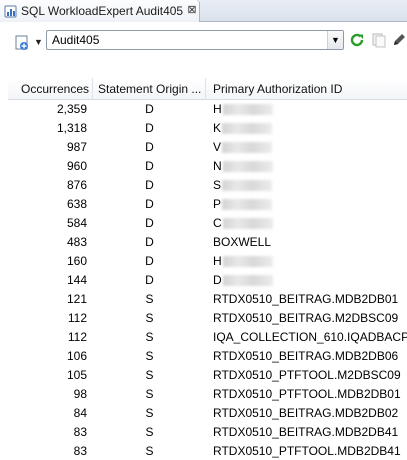 This screenshot has width=407, height=460. I want to click on cell-primary-auth-id: C, so click(306, 223).